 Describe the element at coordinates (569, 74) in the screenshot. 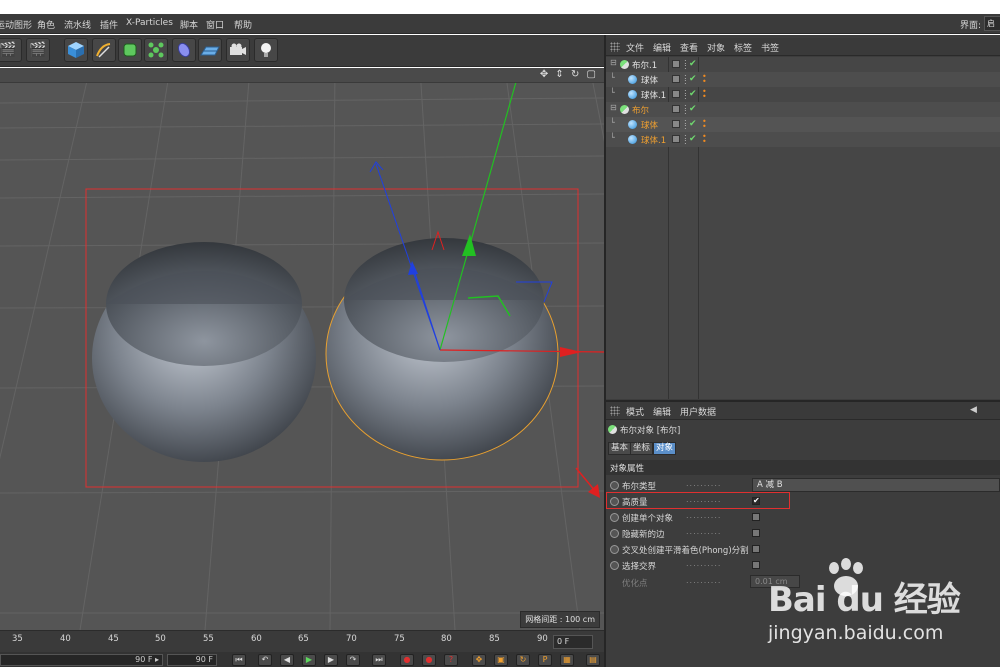

I see `viewport-navigation-icons: ✥ ⇕ ↻ ▢` at that location.